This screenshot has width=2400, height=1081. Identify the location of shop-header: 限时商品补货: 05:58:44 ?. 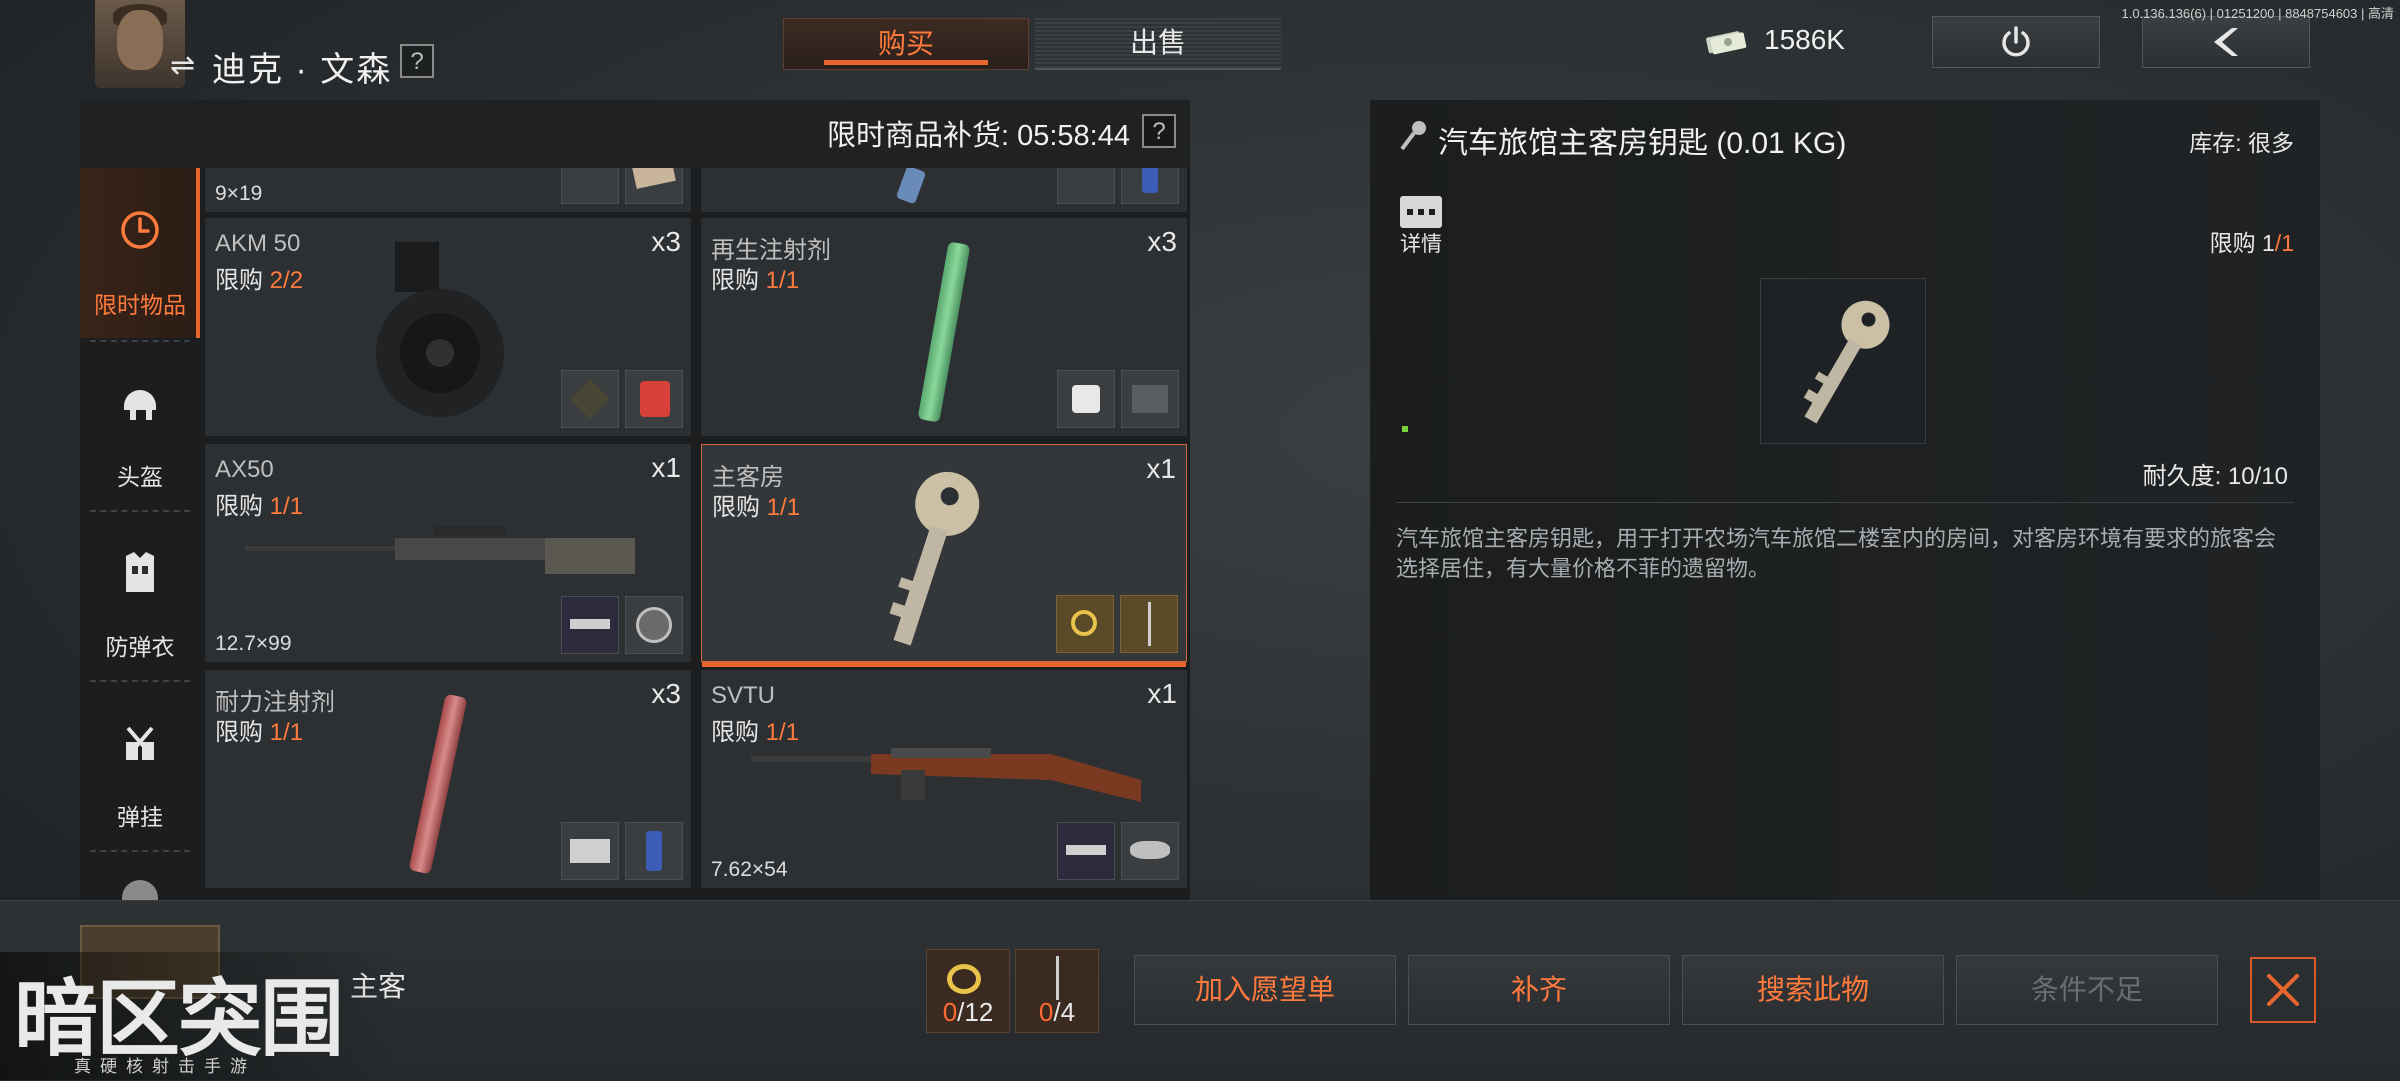
(635, 134).